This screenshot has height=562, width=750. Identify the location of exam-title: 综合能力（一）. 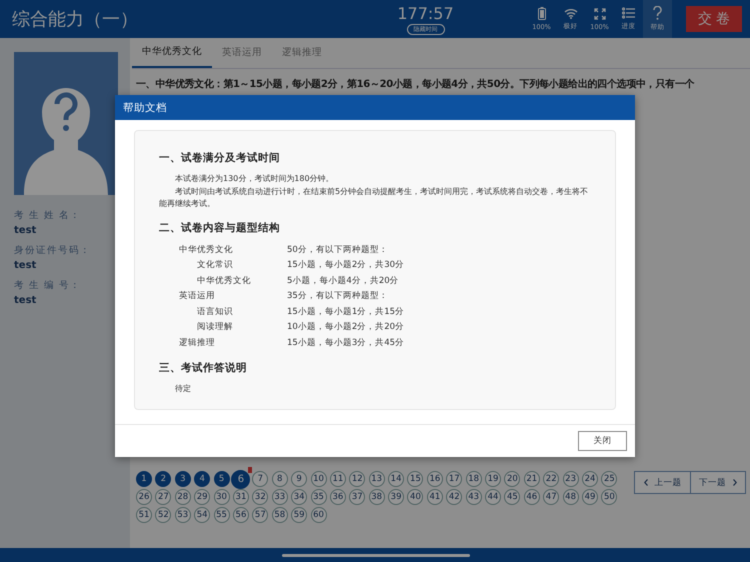
(75, 20).